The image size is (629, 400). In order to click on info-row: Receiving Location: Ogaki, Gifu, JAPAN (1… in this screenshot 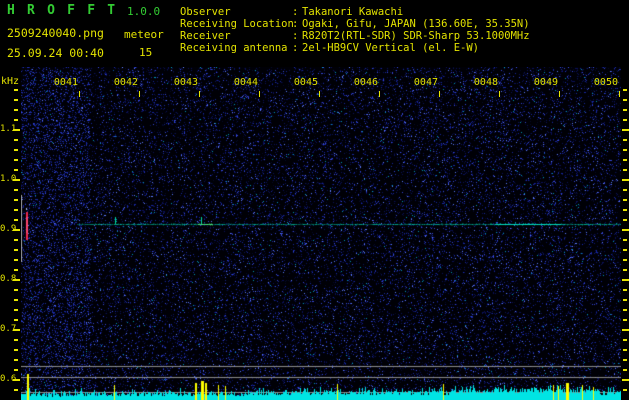, I will do `click(355, 24)`.